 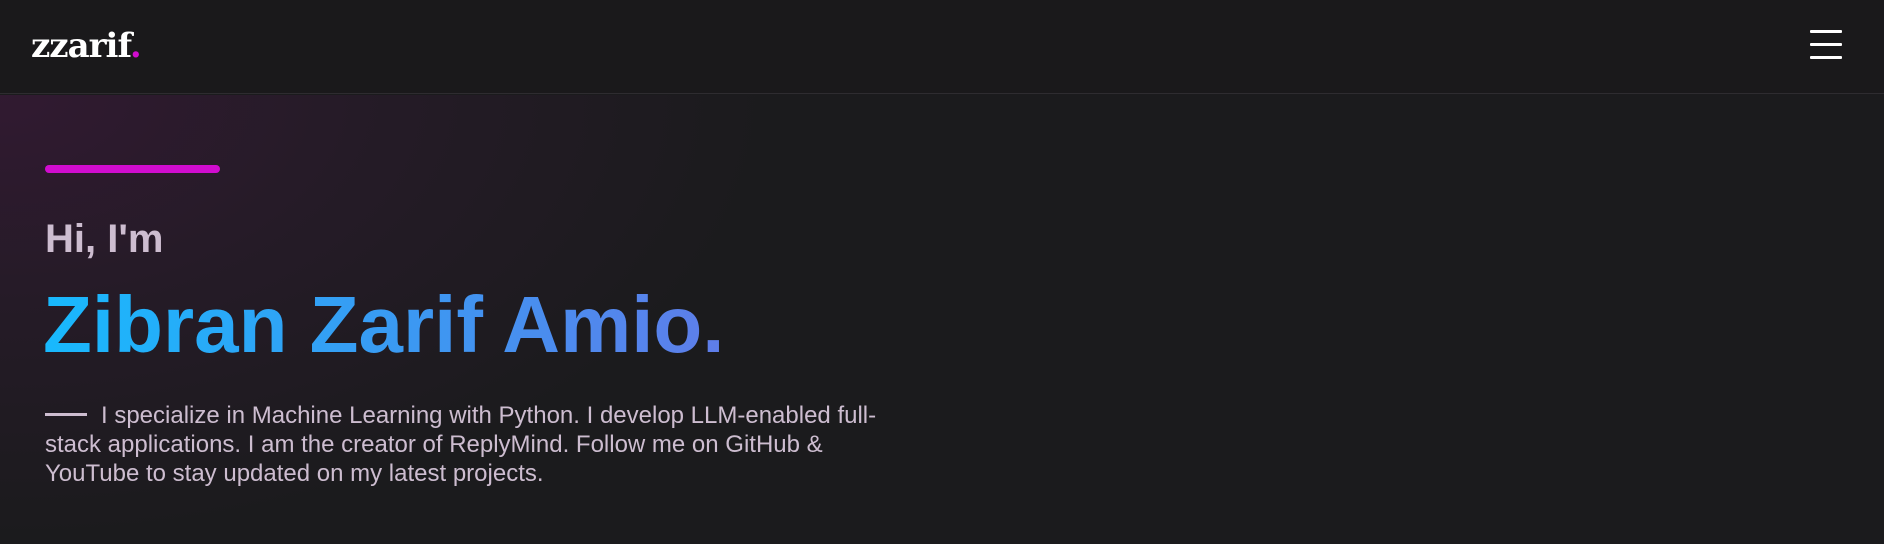 I want to click on site-logo: zzarif., so click(x=86, y=46).